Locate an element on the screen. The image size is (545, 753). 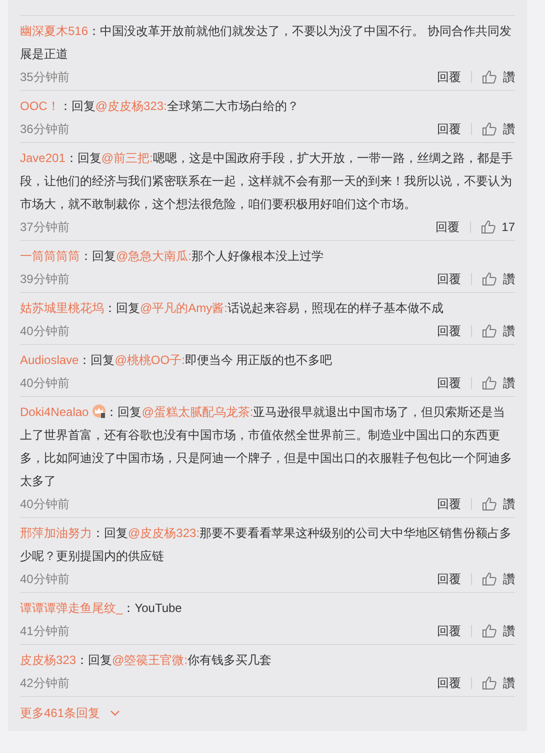
comment-time: 35分钟前 is located at coordinates (45, 77).